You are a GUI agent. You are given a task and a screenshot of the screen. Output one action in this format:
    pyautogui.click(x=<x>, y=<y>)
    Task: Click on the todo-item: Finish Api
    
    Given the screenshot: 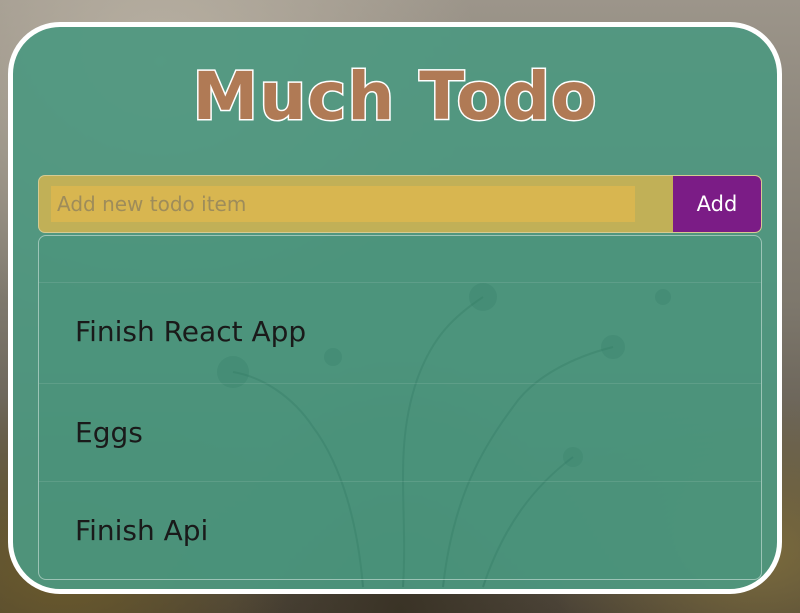 What is the action you would take?
    pyautogui.click(x=400, y=530)
    